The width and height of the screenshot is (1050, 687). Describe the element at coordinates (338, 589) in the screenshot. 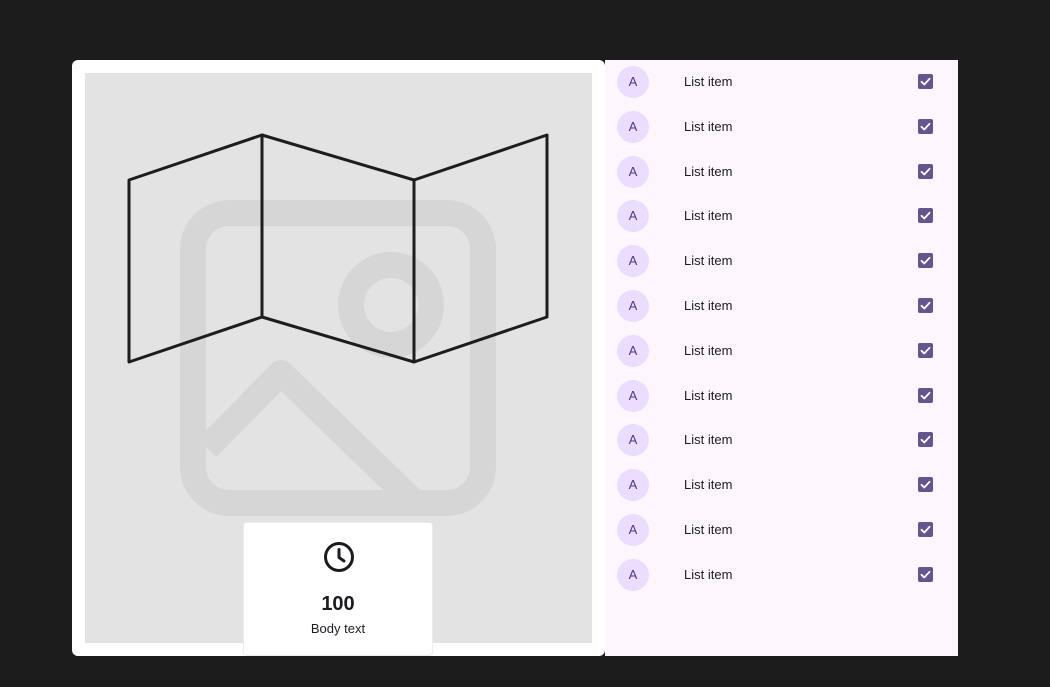

I see `stat-card: 100 Body text` at that location.